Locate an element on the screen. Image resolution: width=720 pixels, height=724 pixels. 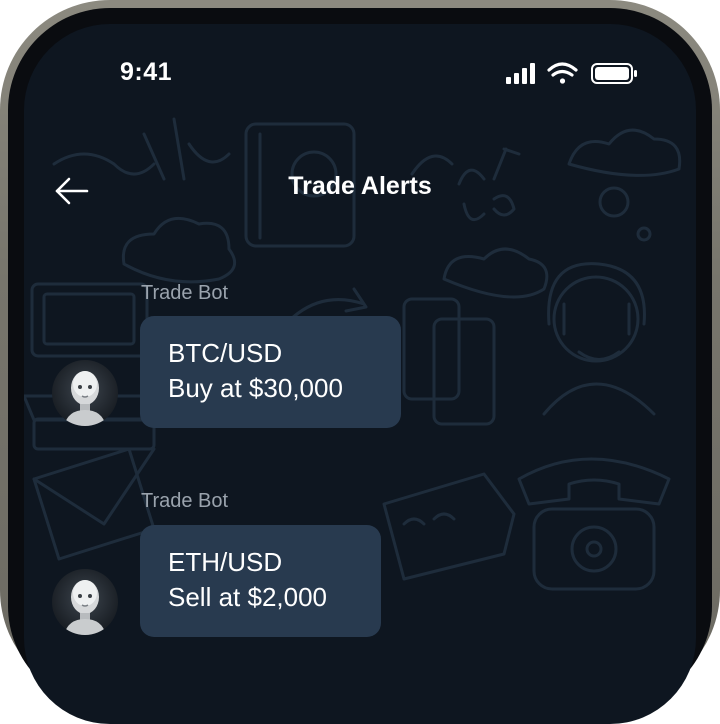
message-bubble: BTC/USD Buy at $30,000 is located at coordinates (270, 372).